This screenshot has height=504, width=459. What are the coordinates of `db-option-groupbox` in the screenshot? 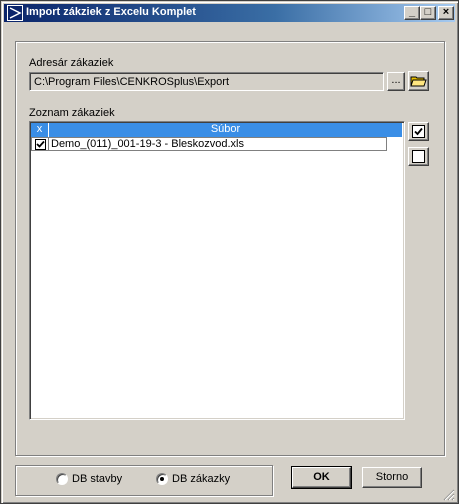 It's located at (144, 480).